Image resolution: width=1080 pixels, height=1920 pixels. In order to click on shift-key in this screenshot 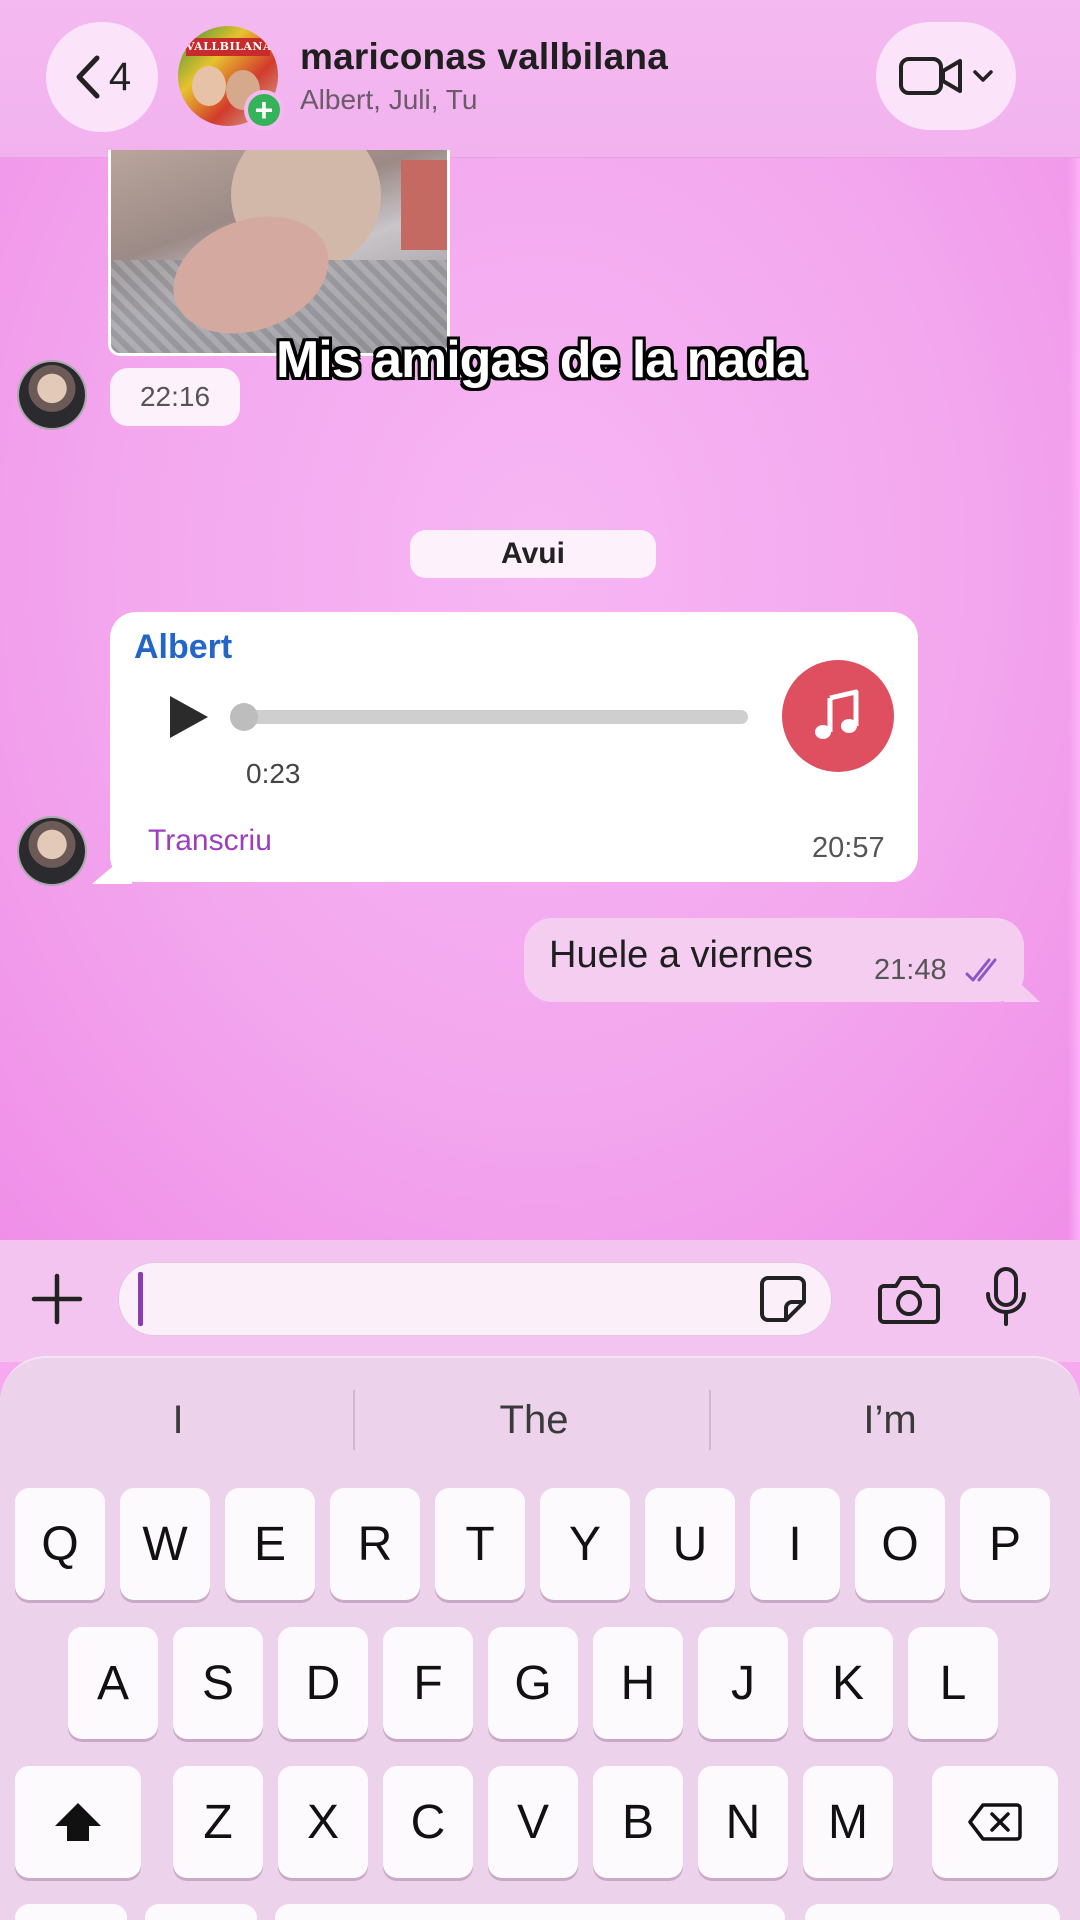, I will do `click(78, 1822)`.